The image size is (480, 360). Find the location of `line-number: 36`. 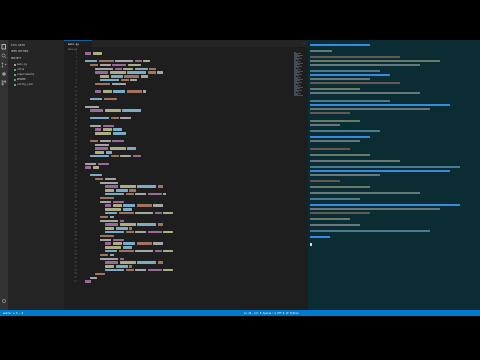

line-number: 36 is located at coordinates (75, 186).